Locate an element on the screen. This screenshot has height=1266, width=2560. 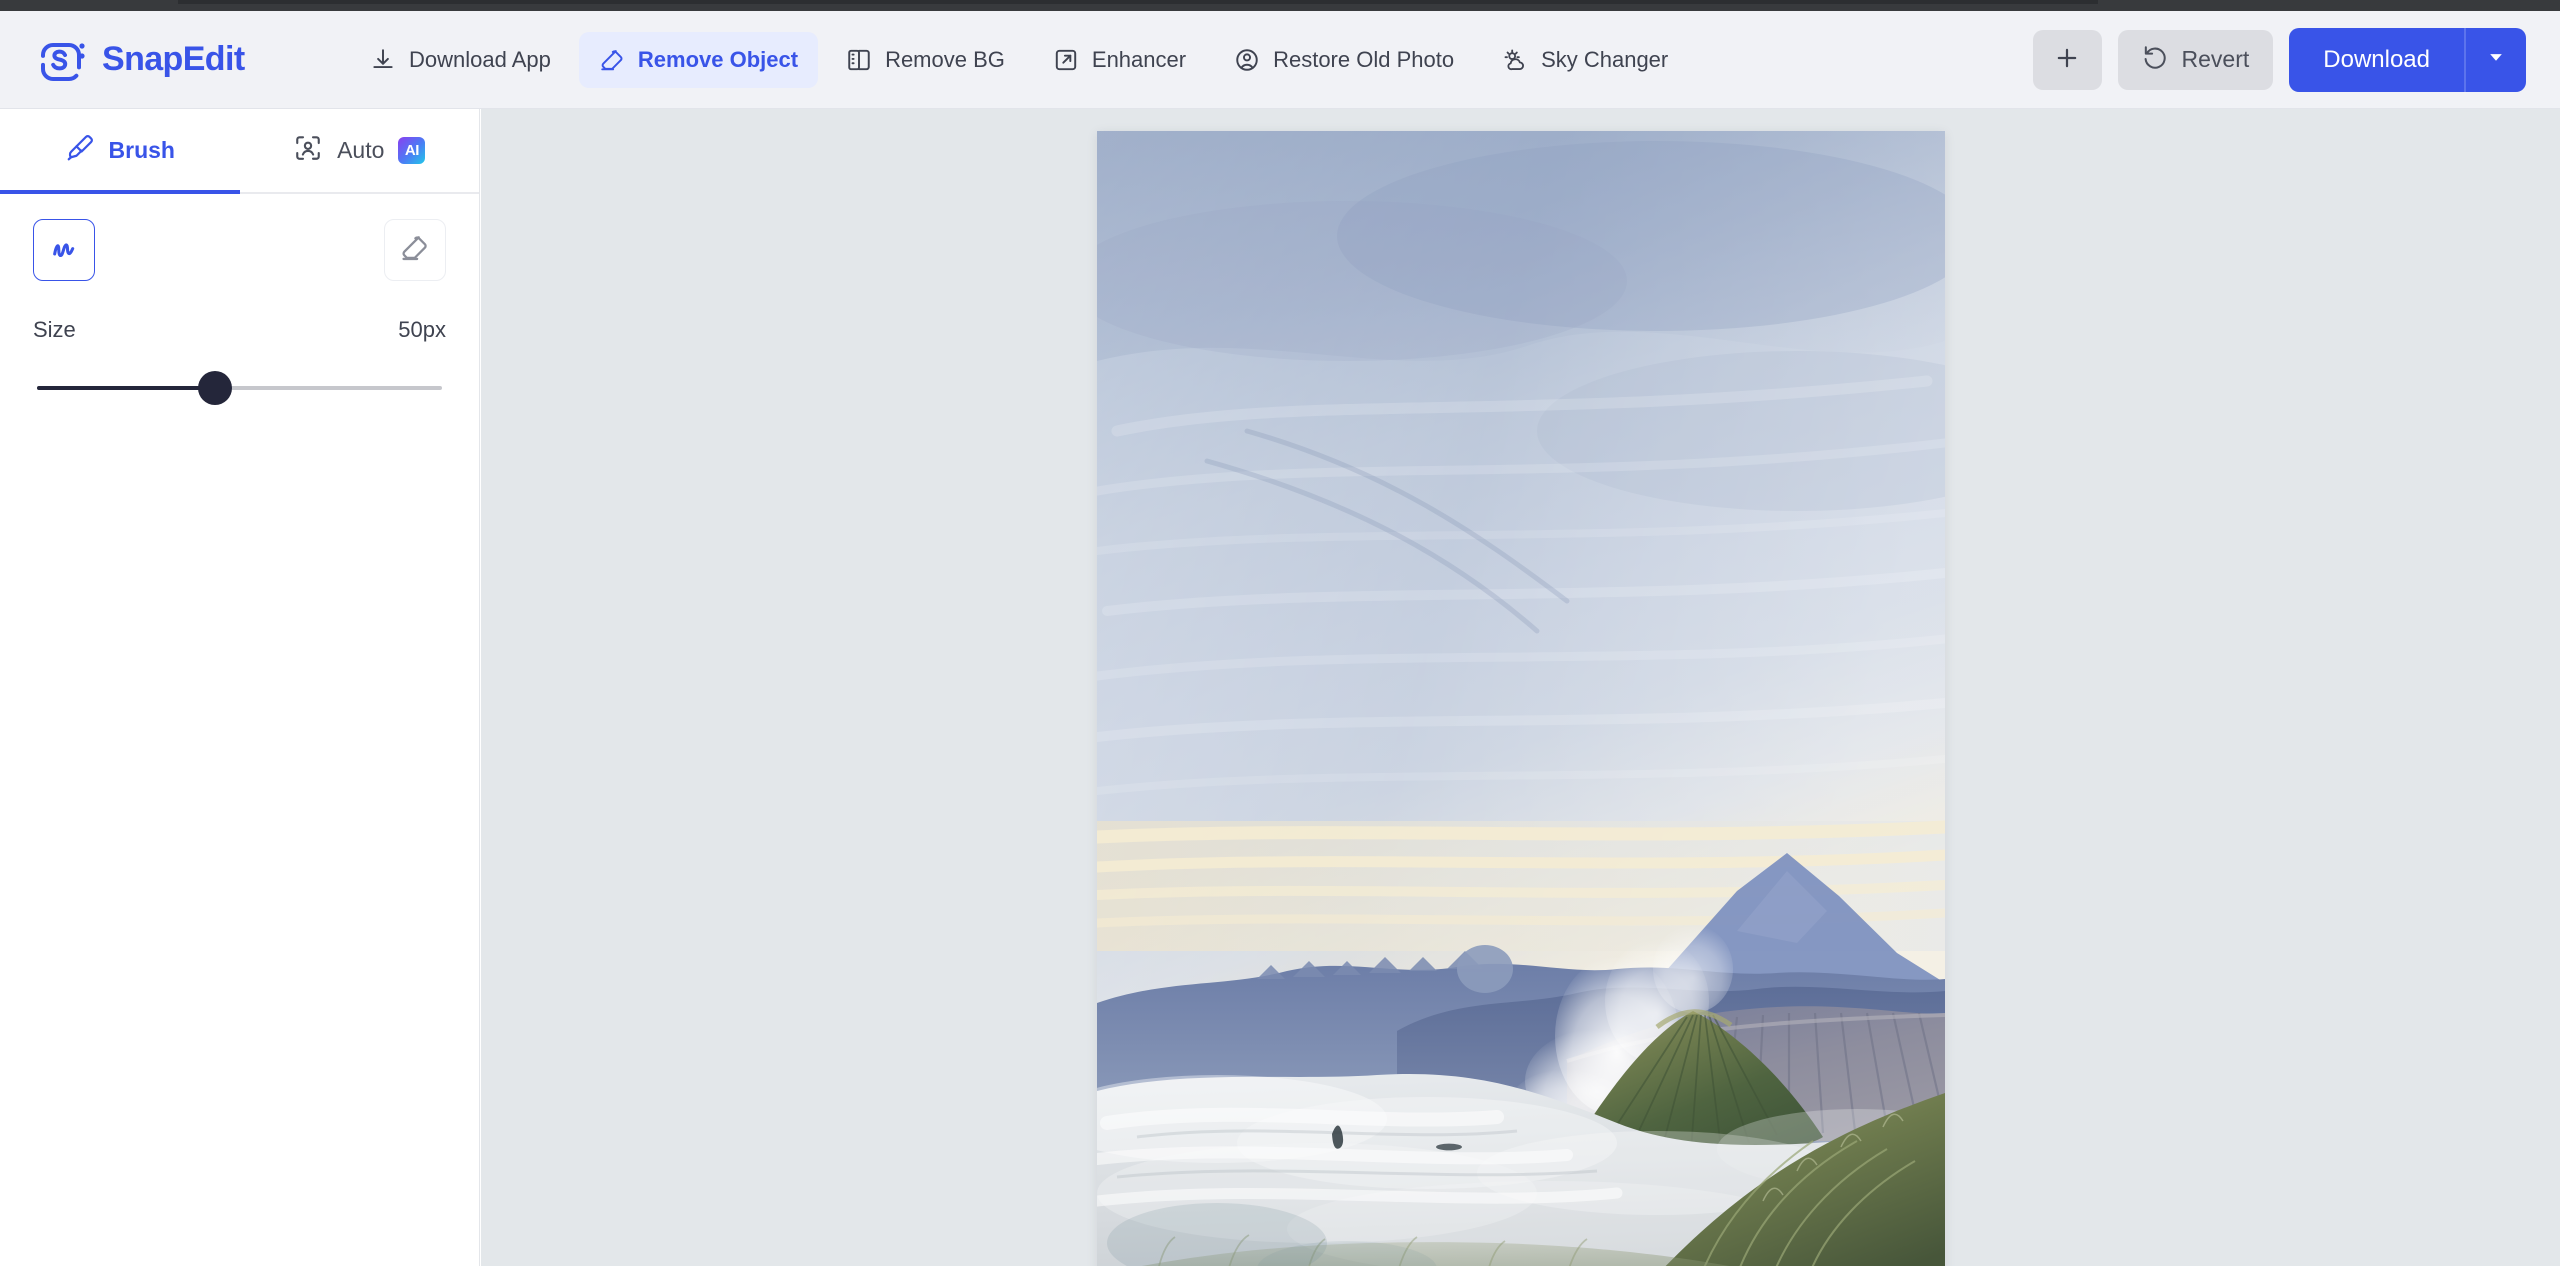
nav-item-sky-changer: Sky Changer is located at coordinates (1585, 60).